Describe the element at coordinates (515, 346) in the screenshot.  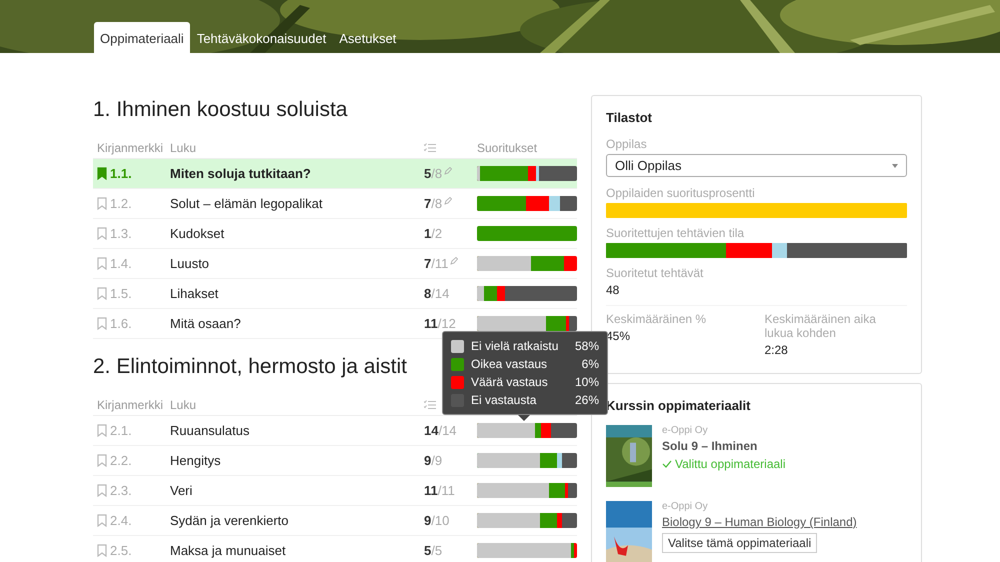
I see `legend-label: Ei vielä ratkaistu` at that location.